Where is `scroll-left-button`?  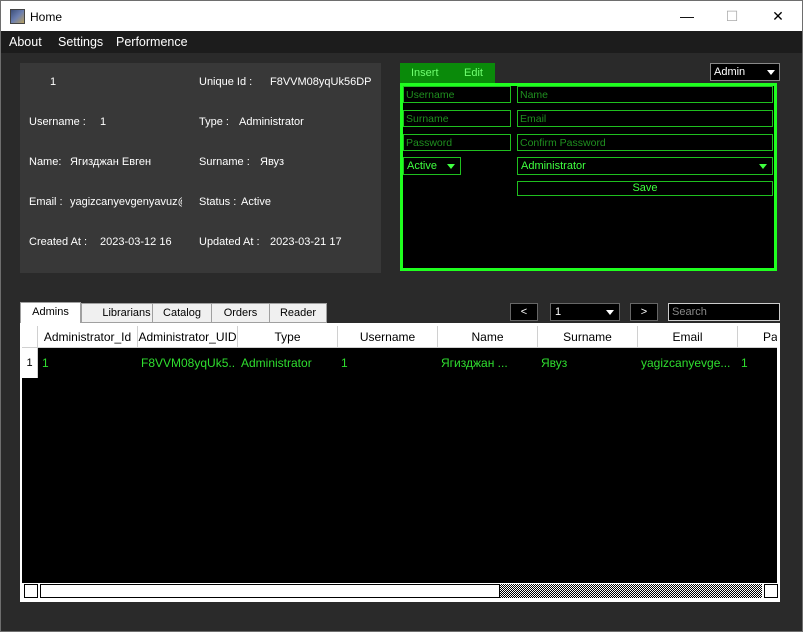
scroll-left-button is located at coordinates (31, 591).